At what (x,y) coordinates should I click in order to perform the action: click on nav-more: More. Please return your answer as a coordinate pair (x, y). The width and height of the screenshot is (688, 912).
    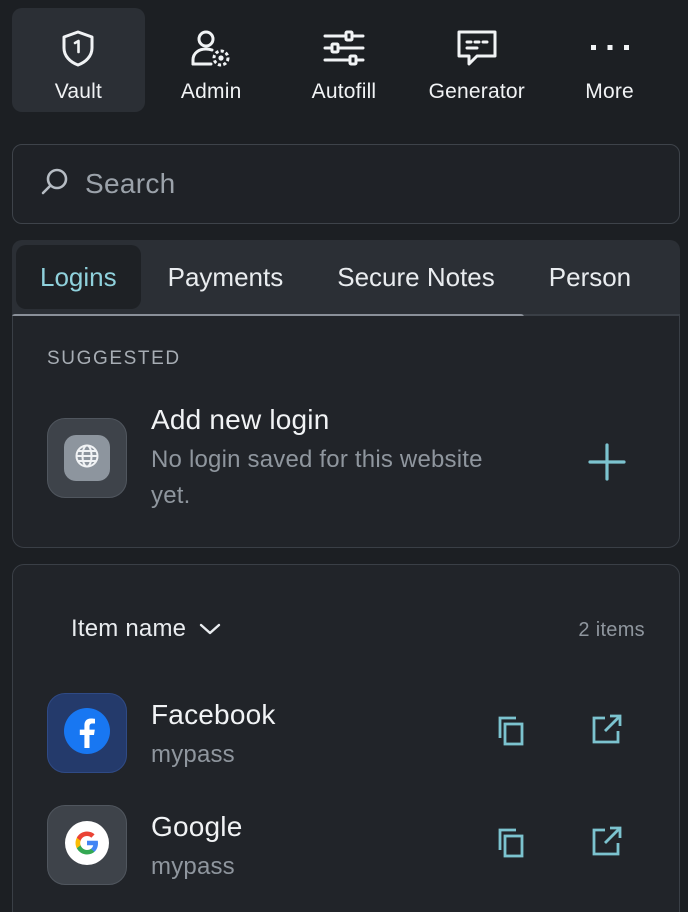
    Looking at the image, I should click on (609, 60).